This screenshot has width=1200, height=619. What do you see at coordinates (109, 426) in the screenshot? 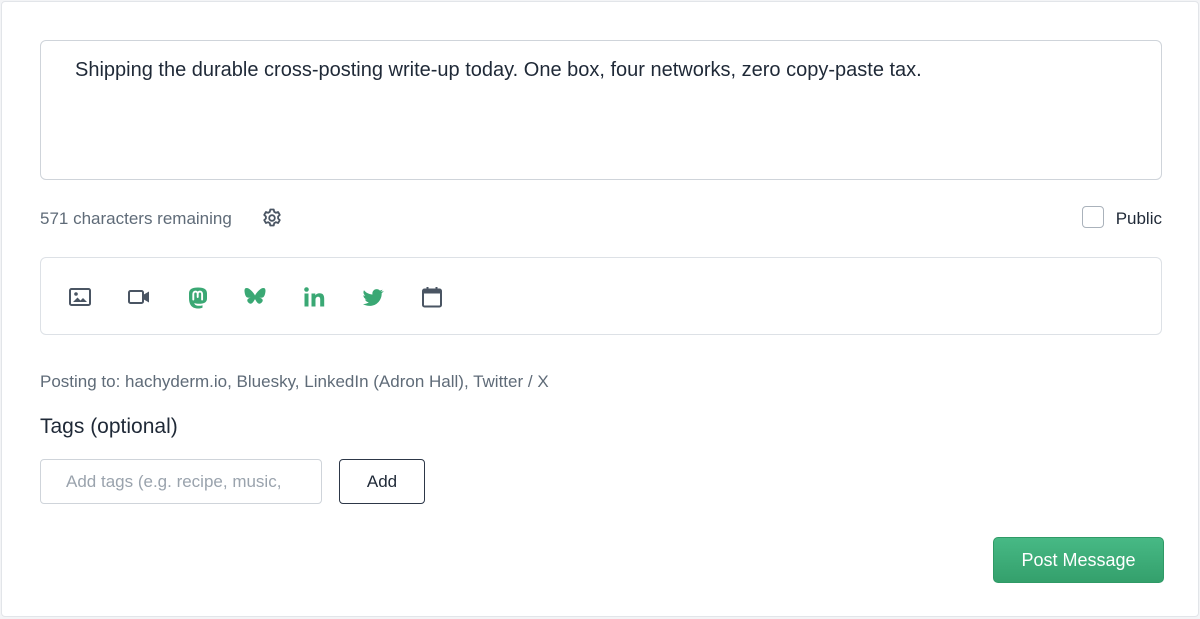
I see `tags-heading: Tags (optional)` at bounding box center [109, 426].